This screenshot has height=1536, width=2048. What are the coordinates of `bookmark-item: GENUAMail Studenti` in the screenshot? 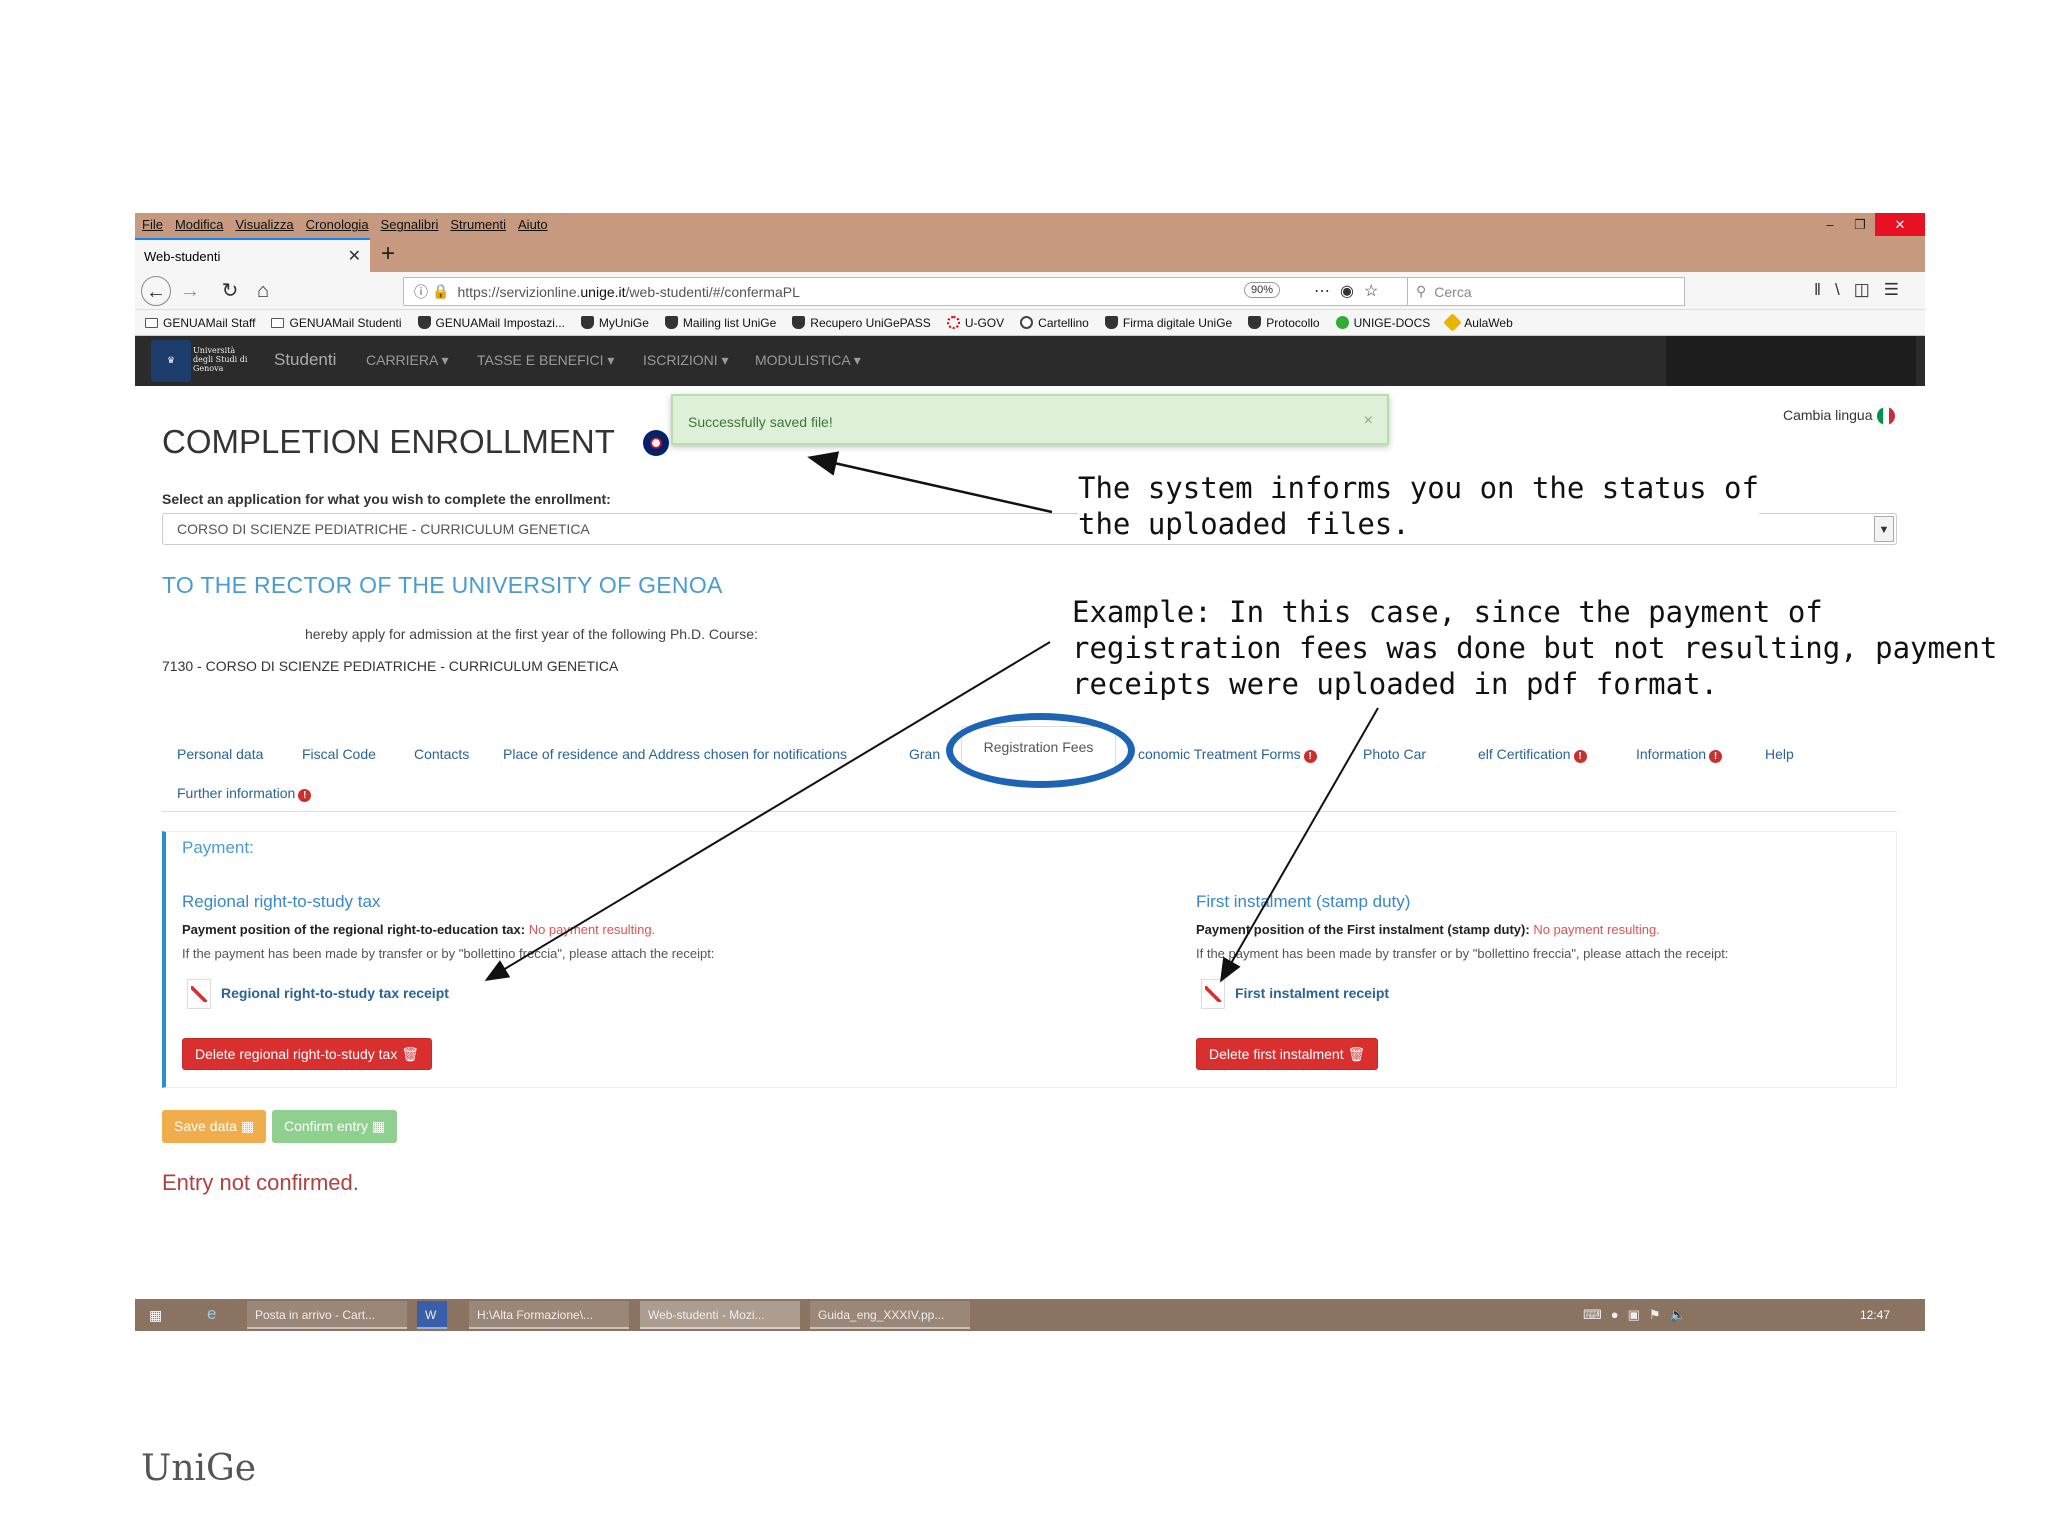 It's located at (336, 322).